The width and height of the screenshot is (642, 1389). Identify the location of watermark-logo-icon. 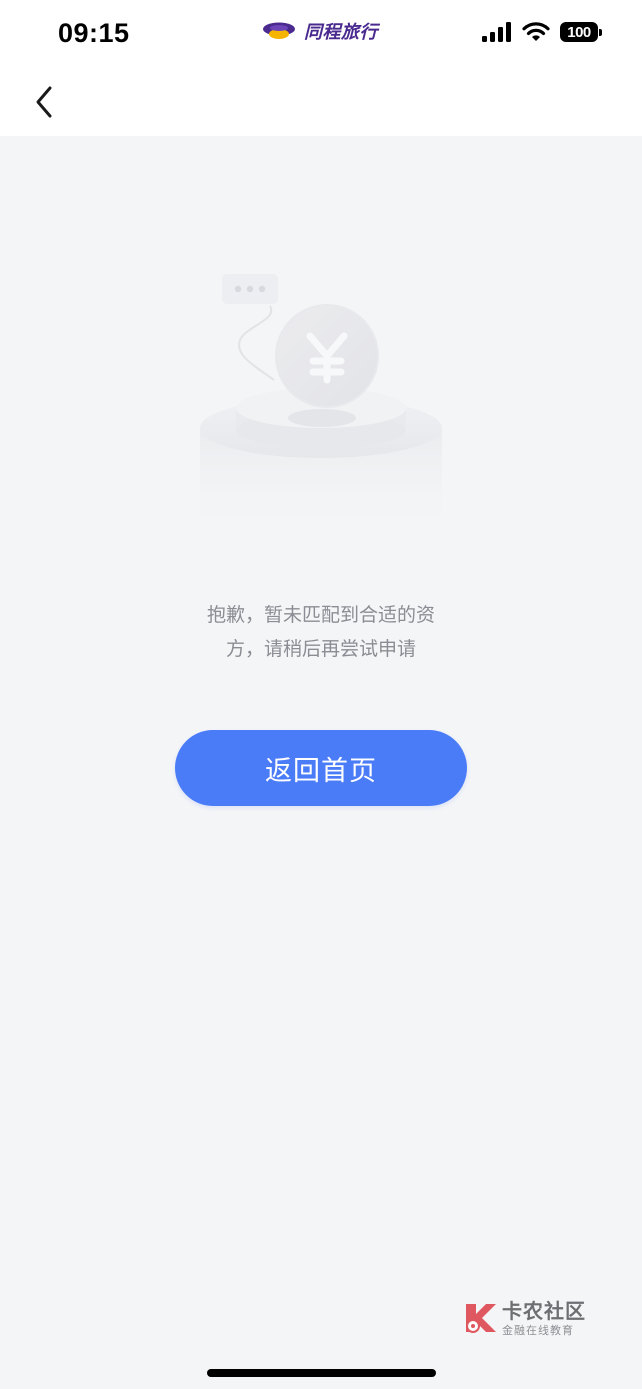
(481, 1318).